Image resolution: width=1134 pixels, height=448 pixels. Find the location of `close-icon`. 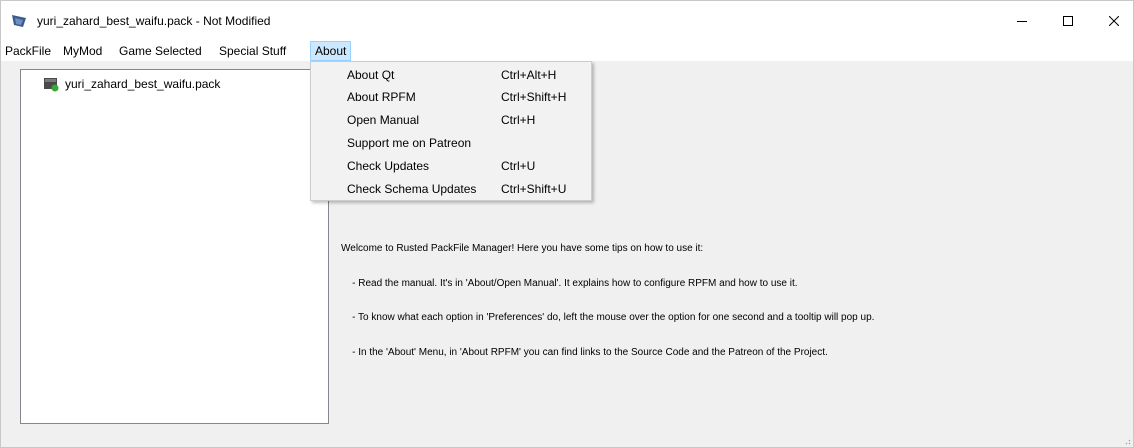

close-icon is located at coordinates (1114, 21).